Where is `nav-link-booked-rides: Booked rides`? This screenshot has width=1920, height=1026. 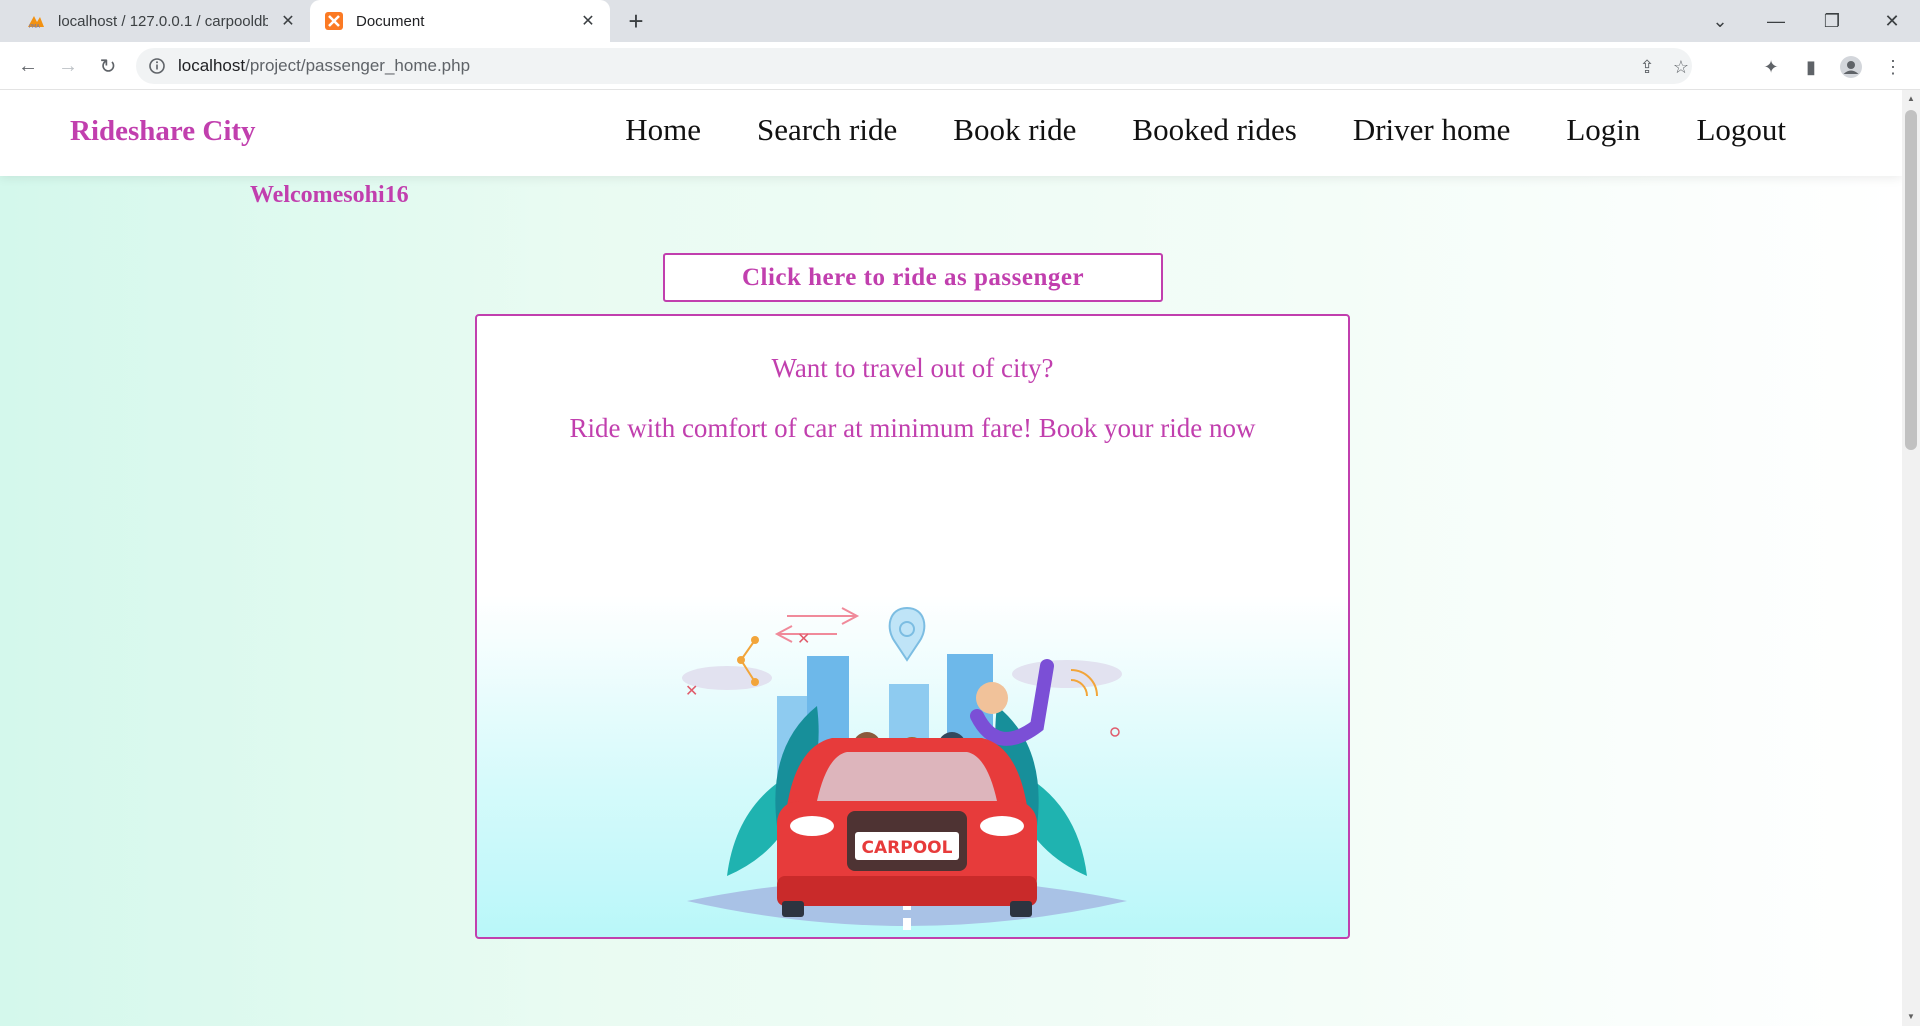 nav-link-booked-rides: Booked rides is located at coordinates (1214, 130).